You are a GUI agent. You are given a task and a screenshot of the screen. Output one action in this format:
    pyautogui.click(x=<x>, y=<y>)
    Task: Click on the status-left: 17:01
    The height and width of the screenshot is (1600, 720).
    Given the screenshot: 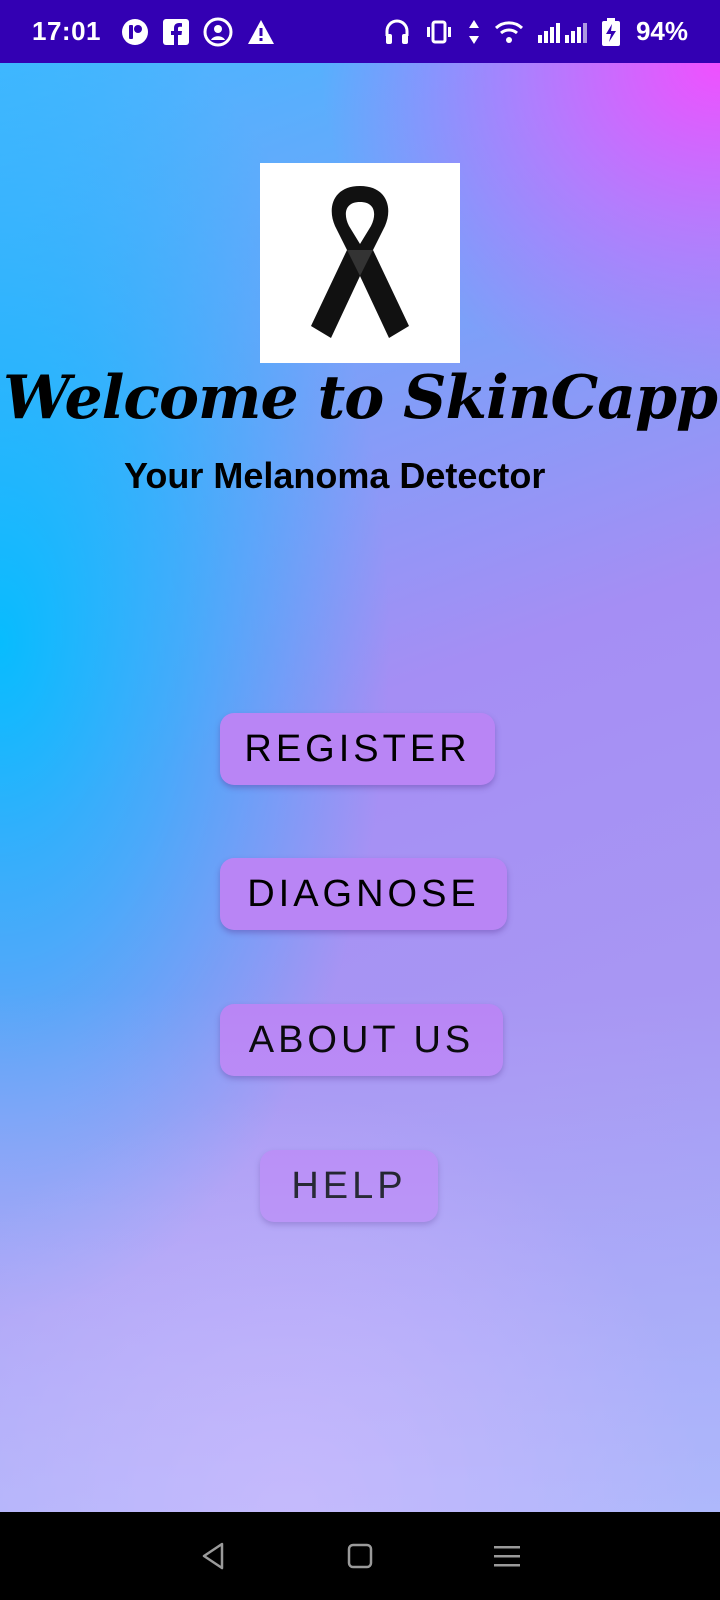 What is the action you would take?
    pyautogui.click(x=153, y=31)
    